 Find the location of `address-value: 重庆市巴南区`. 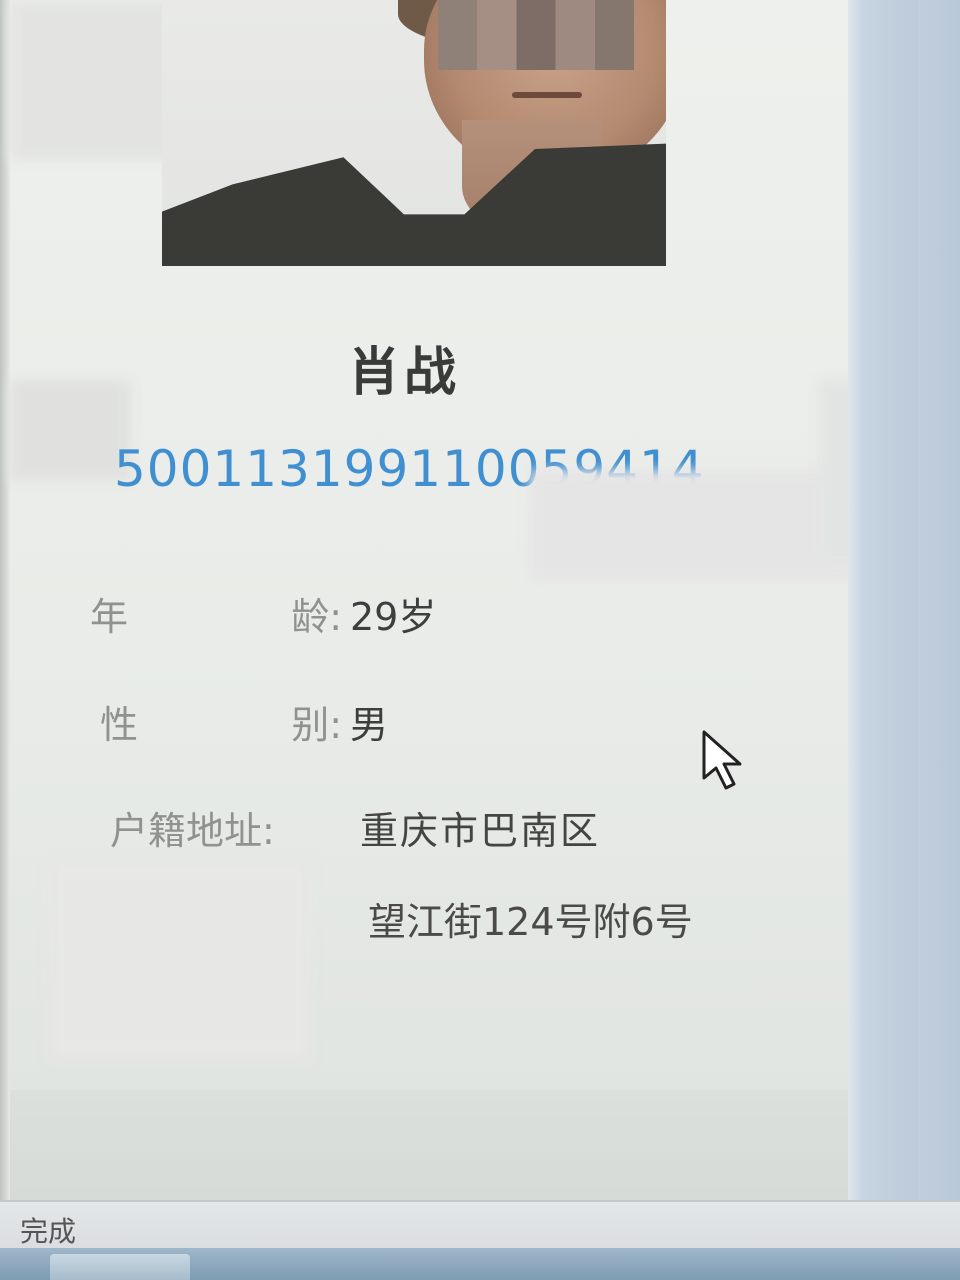

address-value: 重庆市巴南区 is located at coordinates (480, 831).